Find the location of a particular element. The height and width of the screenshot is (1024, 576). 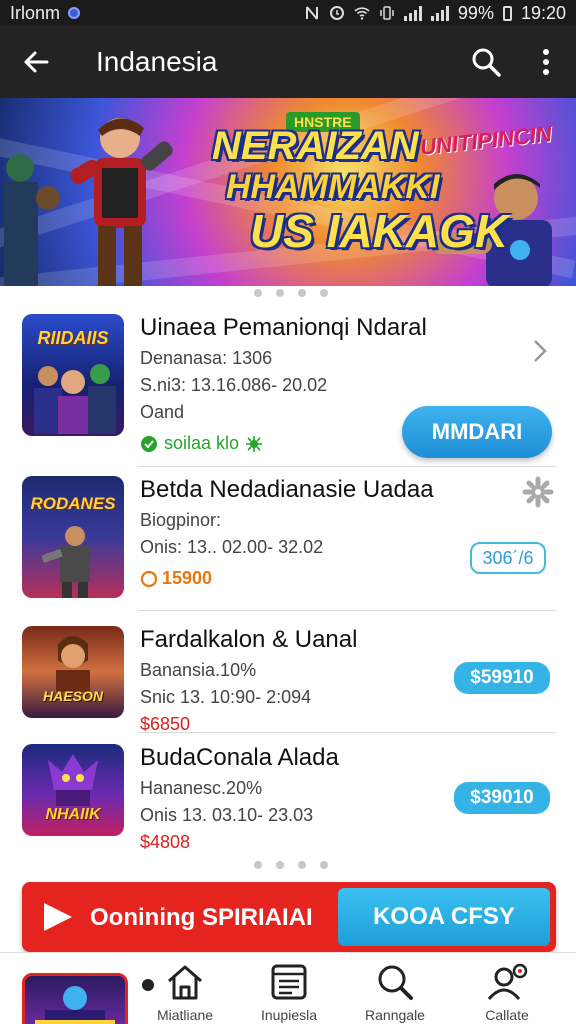

status-bar: Irlonm 99% 19:20 is located at coordinates (288, 13).